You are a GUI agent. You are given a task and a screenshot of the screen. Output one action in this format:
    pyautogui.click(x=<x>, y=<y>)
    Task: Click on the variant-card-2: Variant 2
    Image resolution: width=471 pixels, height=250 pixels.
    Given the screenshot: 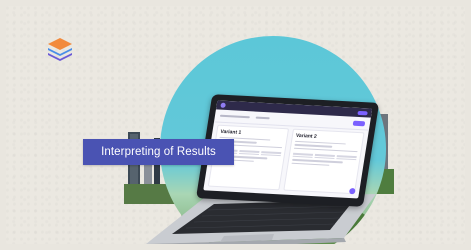 What is the action you would take?
    pyautogui.click(x=324, y=161)
    